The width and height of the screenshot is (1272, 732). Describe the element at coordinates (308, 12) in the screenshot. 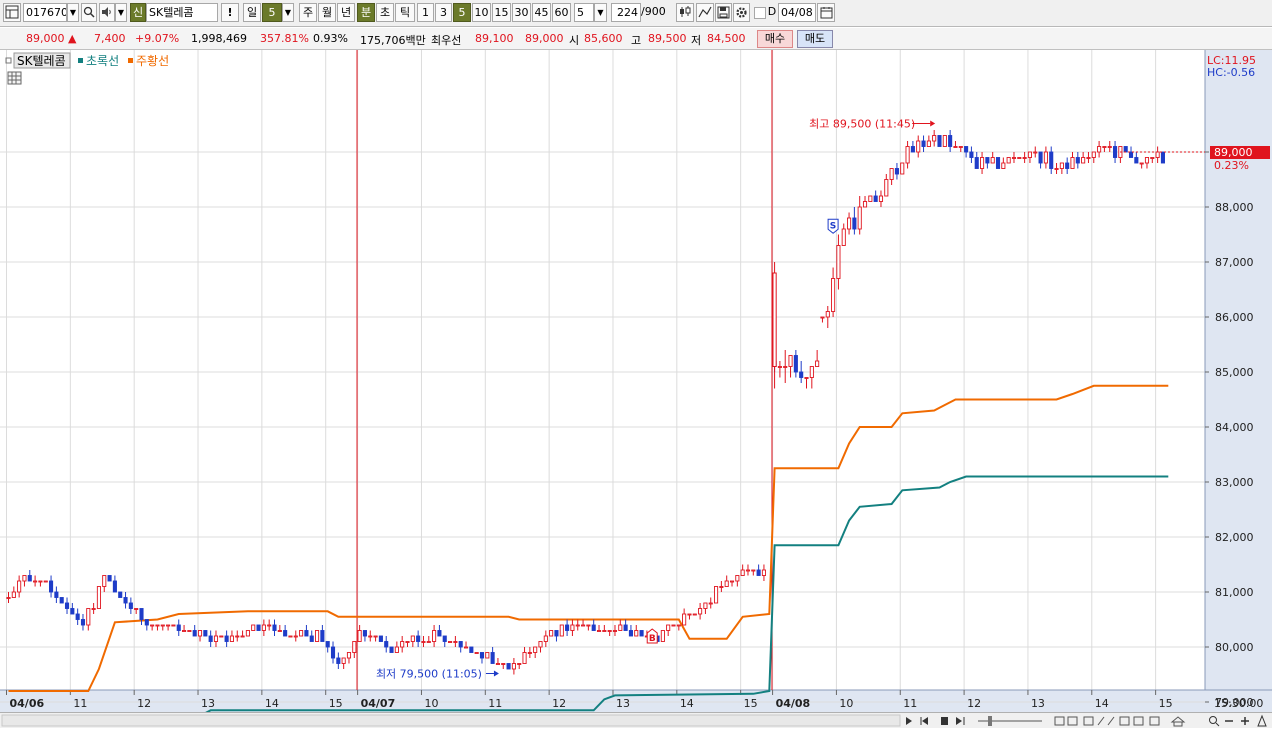

I see `period-week-button: 주` at that location.